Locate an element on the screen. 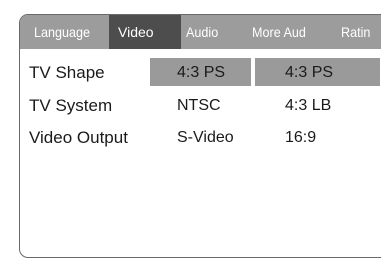  tab-bar: Language Video Audio More Aud Ratin is located at coordinates (200, 32).